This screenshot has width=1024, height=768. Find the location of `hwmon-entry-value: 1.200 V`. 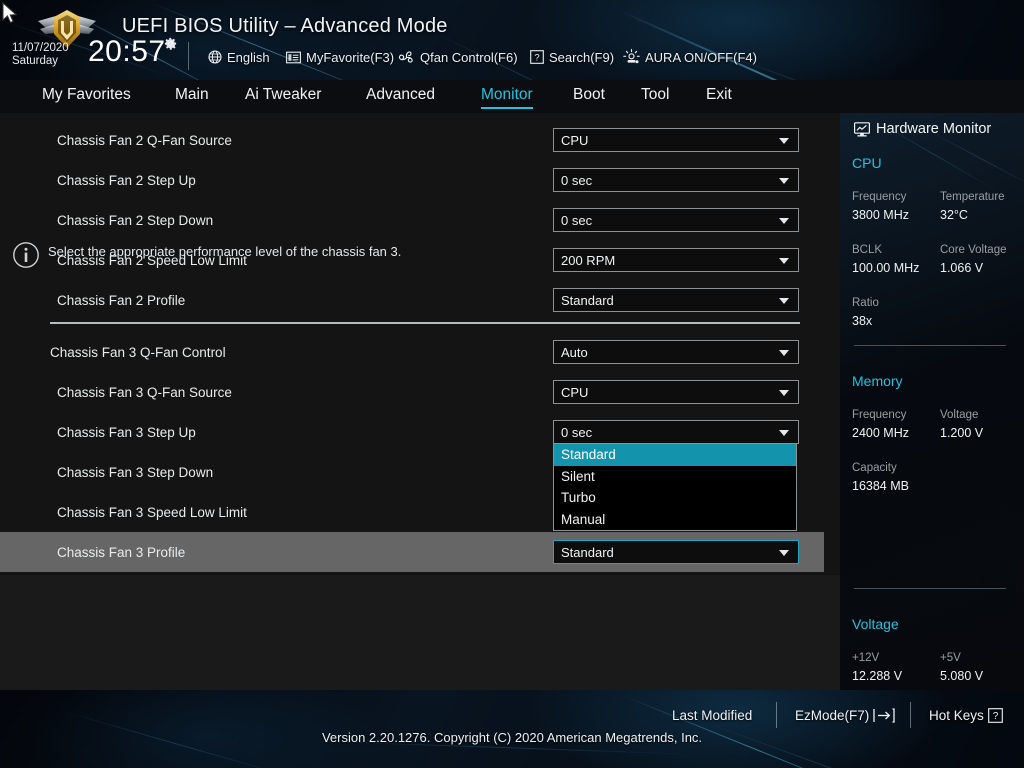

hwmon-entry-value: 1.200 V is located at coordinates (962, 433).